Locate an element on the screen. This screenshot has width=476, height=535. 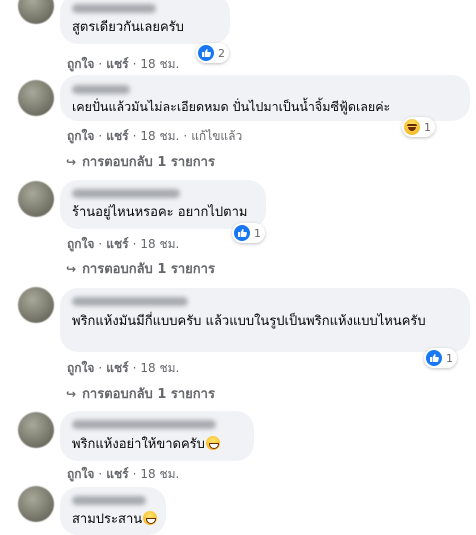
comment-text: พริกแห้งอย่าให้ขาดครับ is located at coordinates (146, 444).